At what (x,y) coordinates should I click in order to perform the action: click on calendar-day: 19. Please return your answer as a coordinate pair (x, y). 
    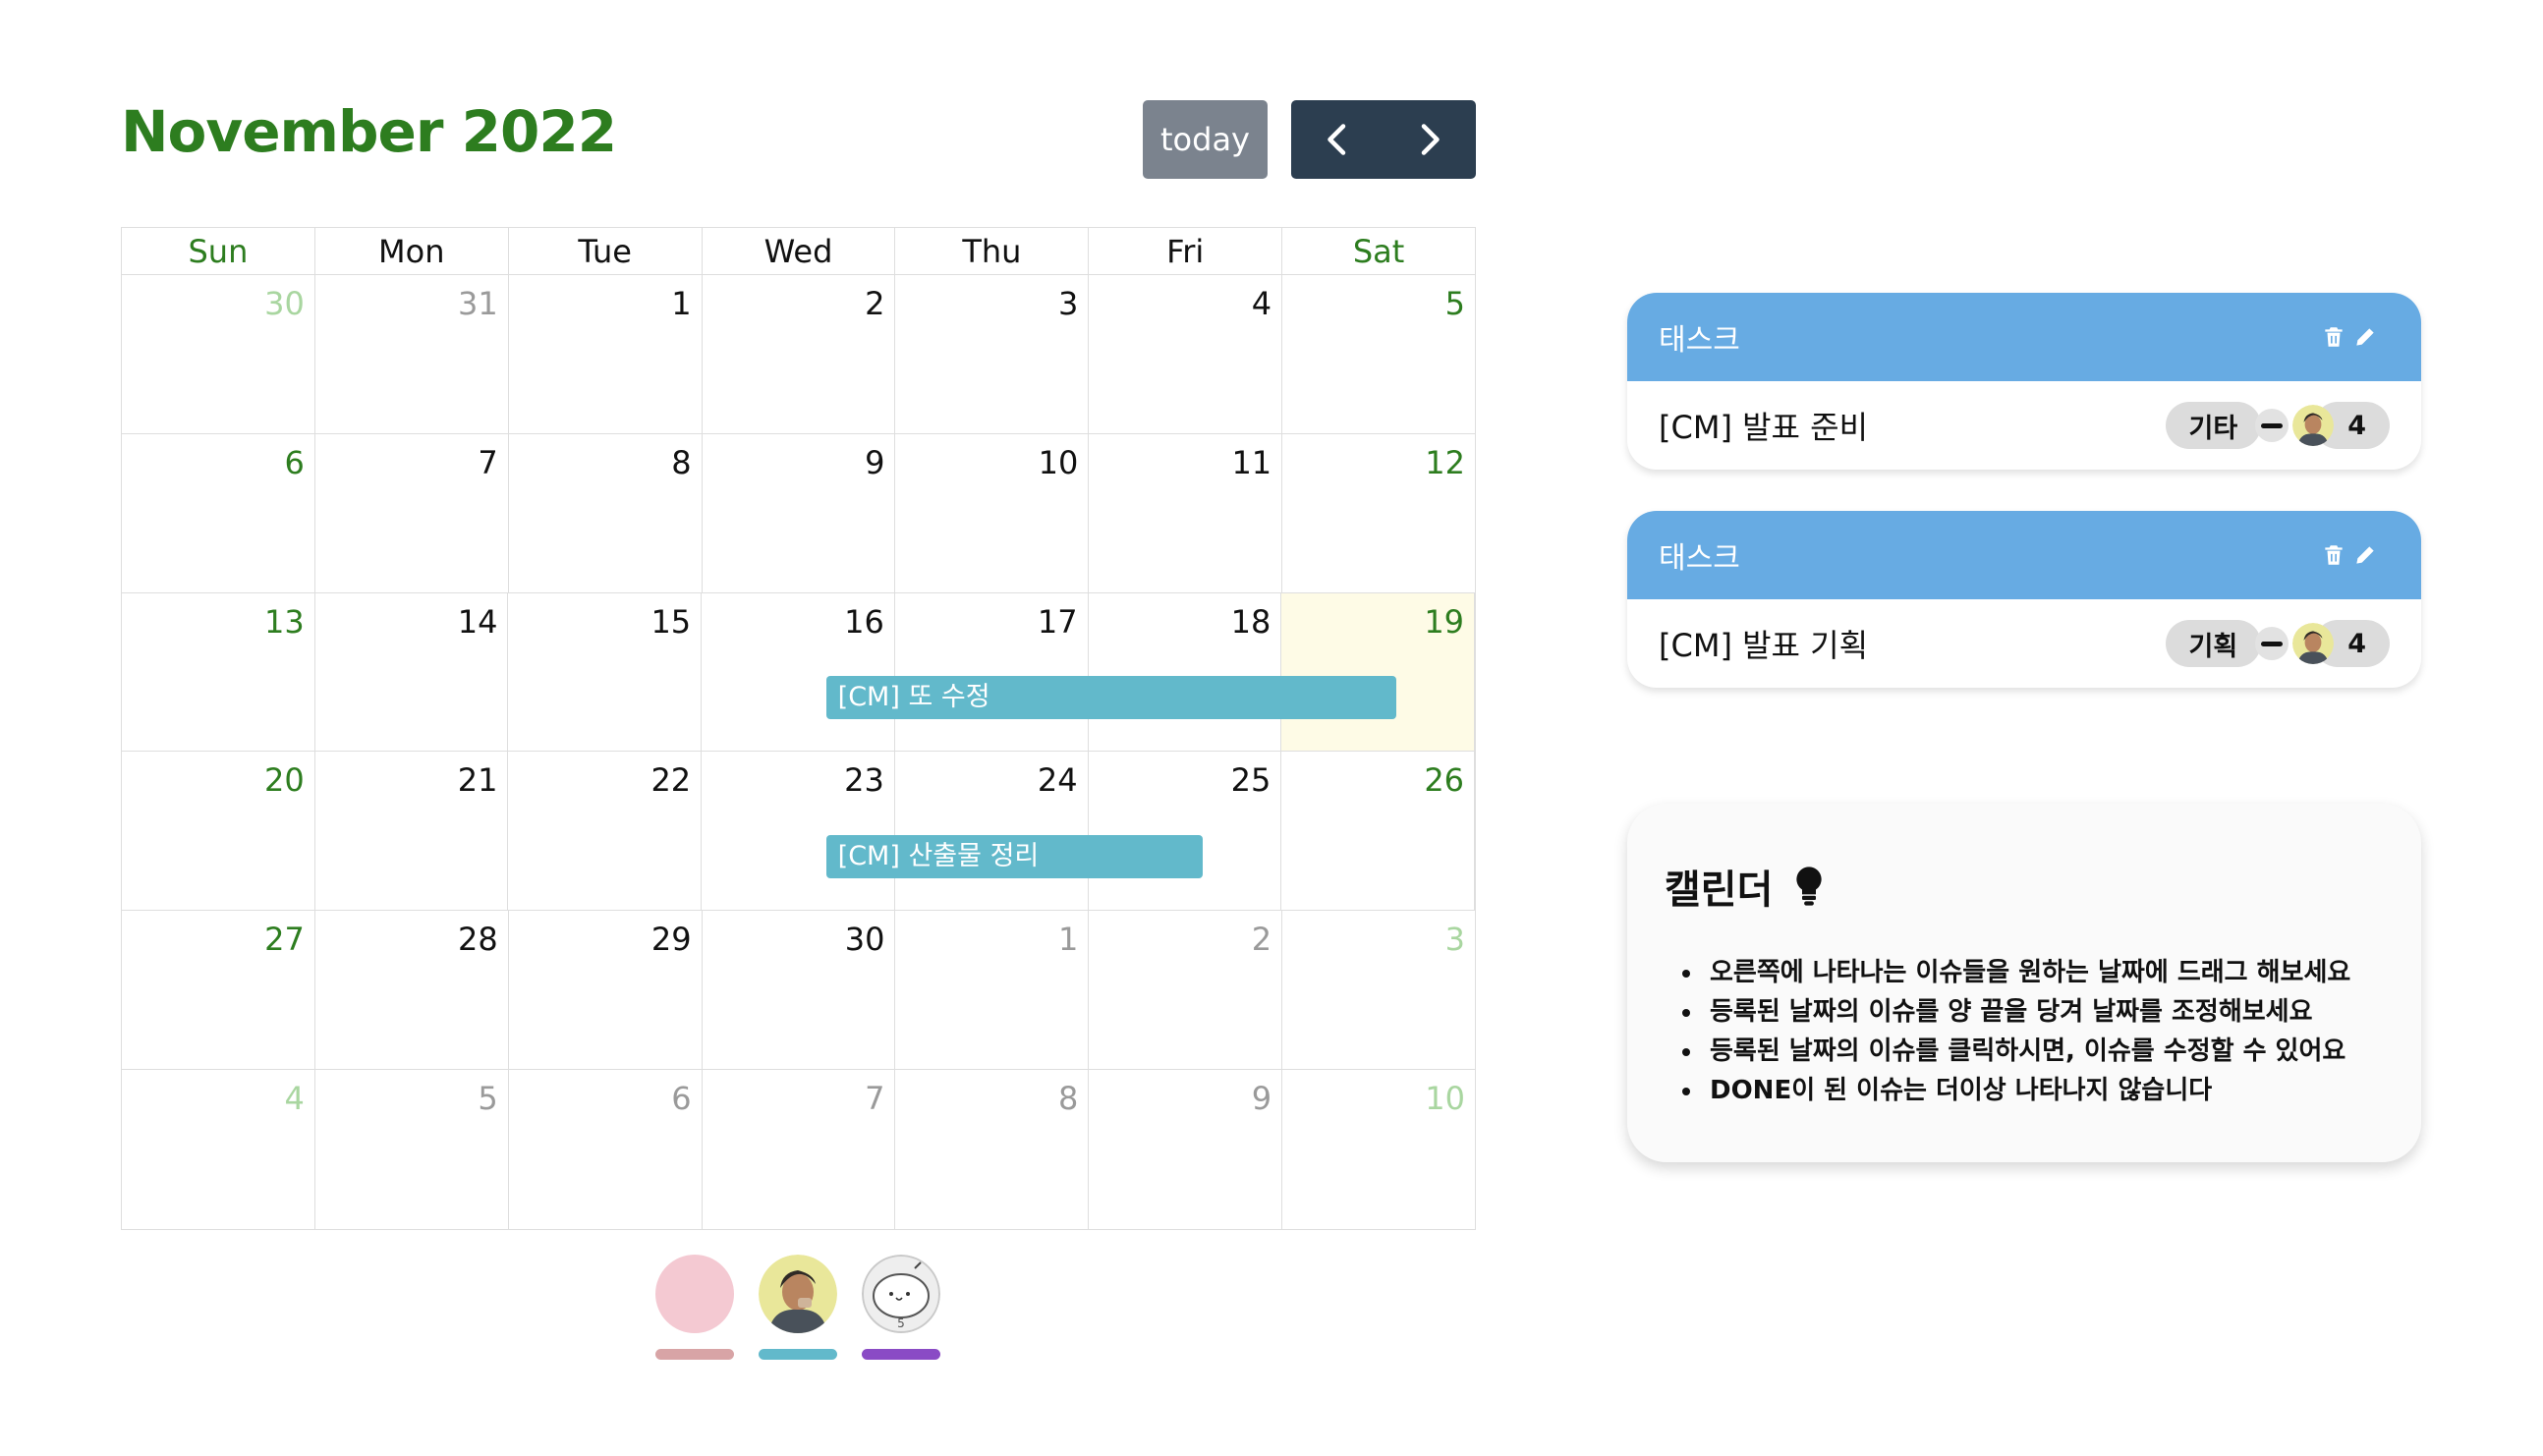
    Looking at the image, I should click on (1378, 672).